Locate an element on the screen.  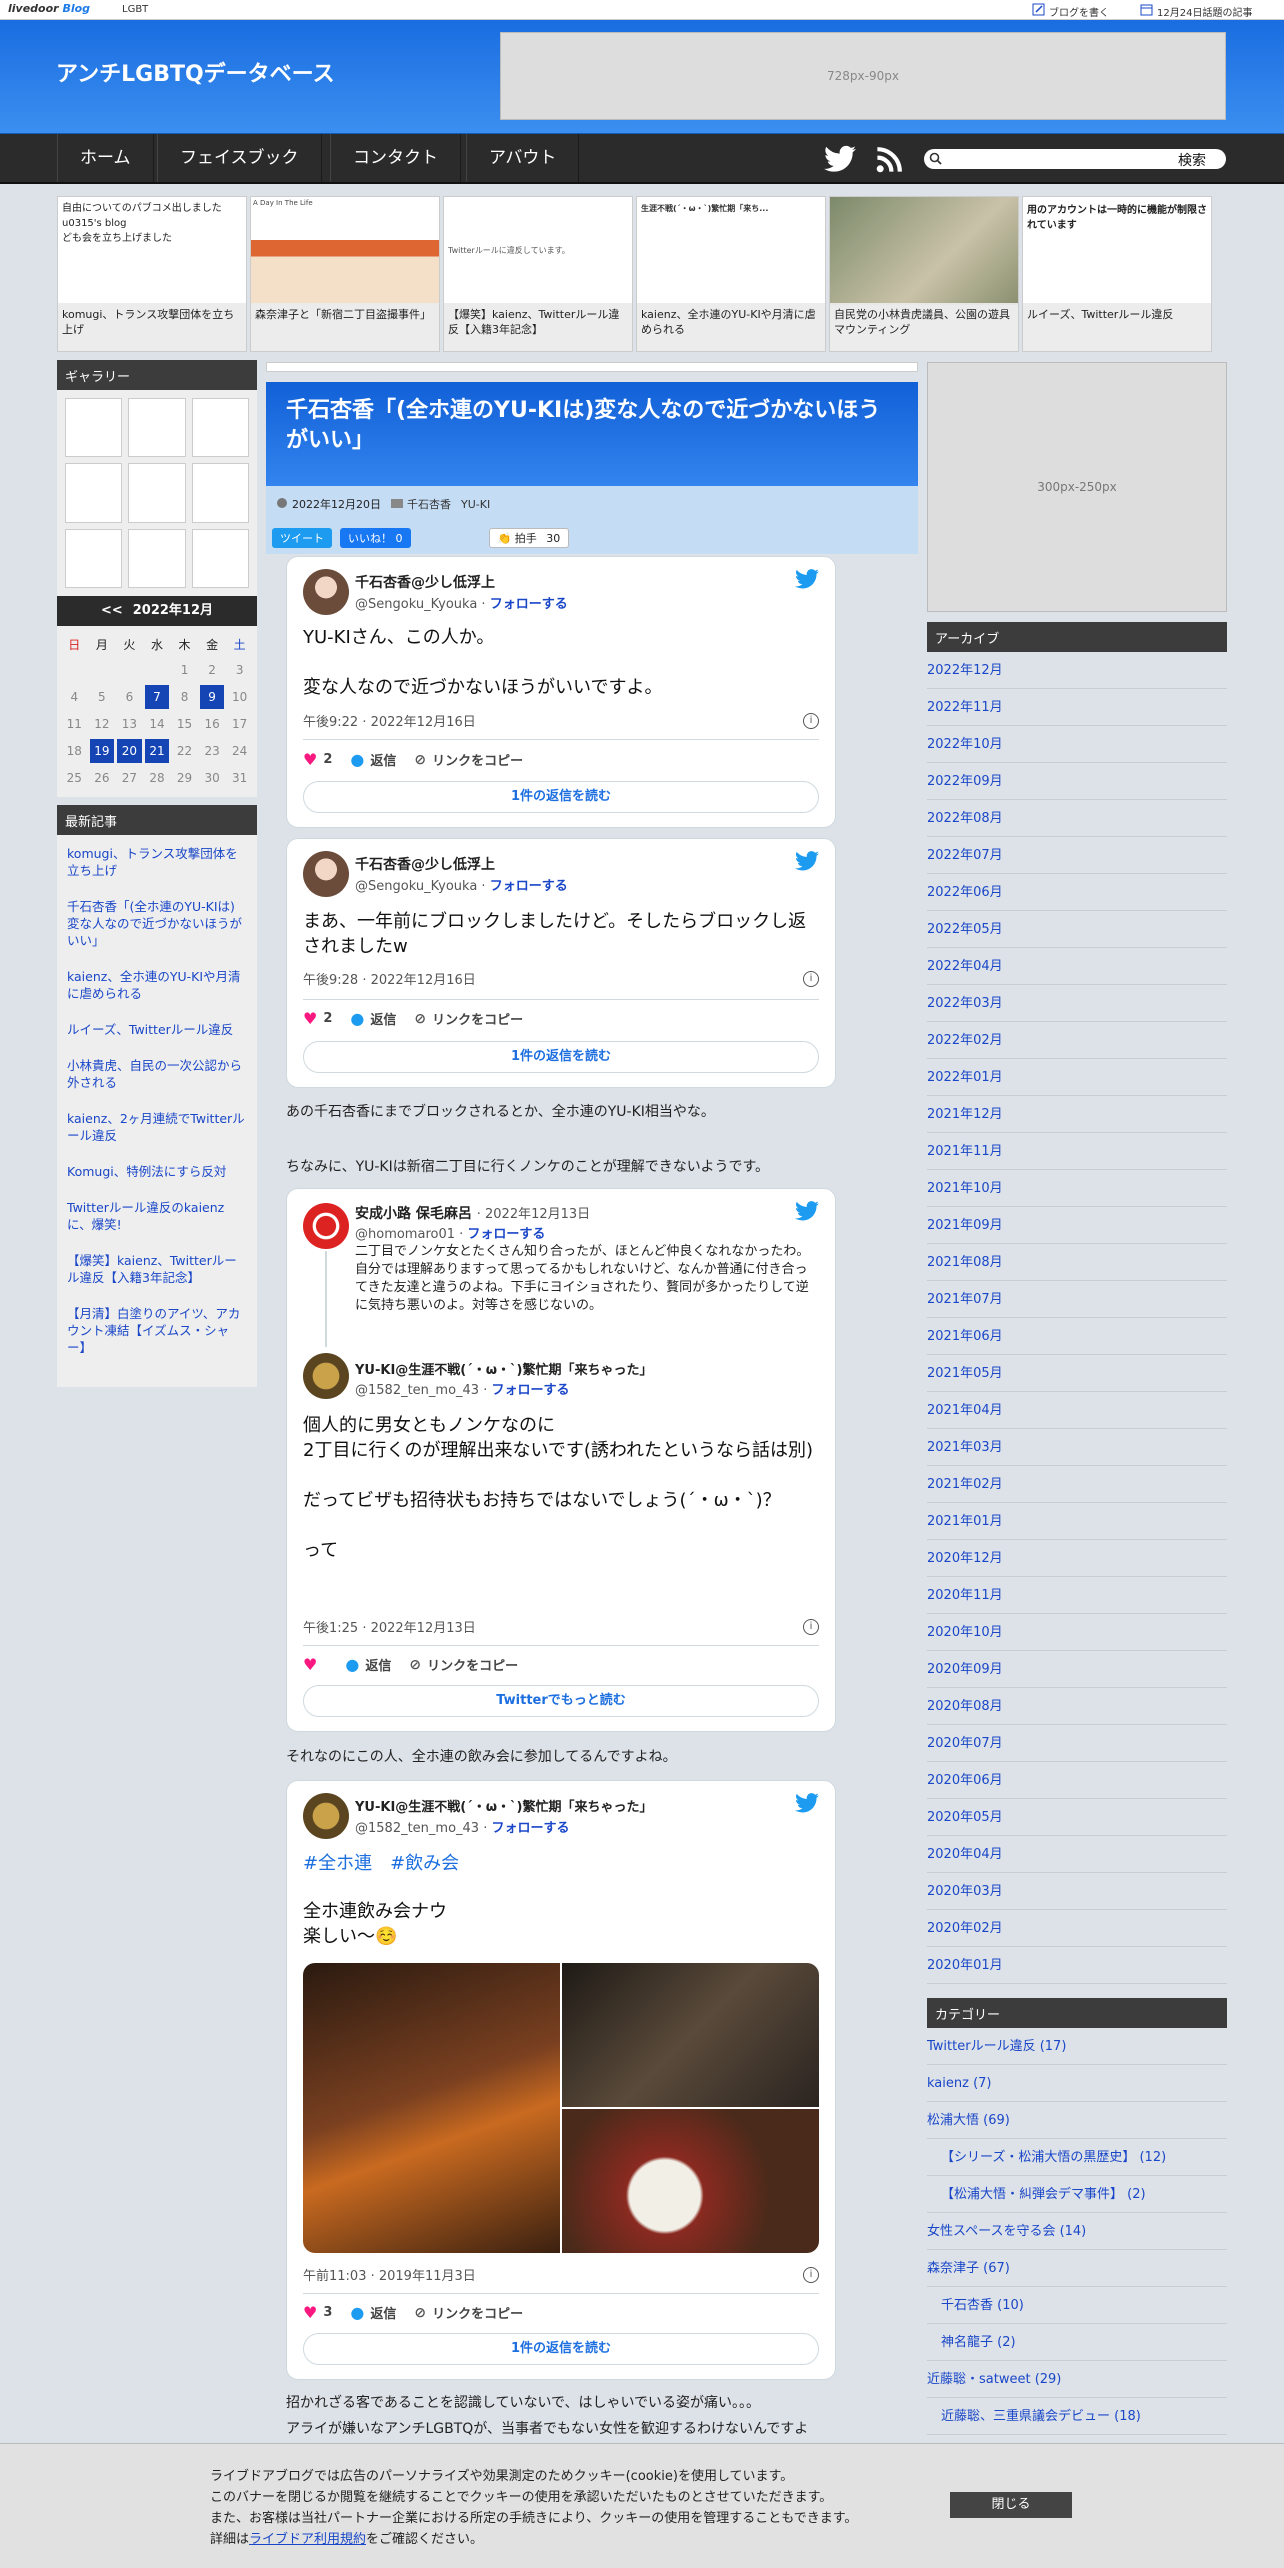
category-link: 近藤聡、三重県議会デビュー (18) is located at coordinates (1077, 2416).